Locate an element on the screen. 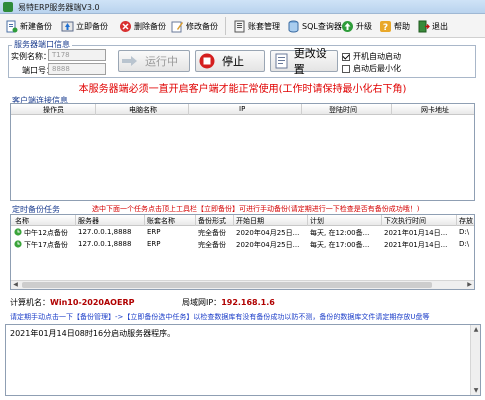 The image size is (485, 400). backup-now-icon is located at coordinates (67, 26).